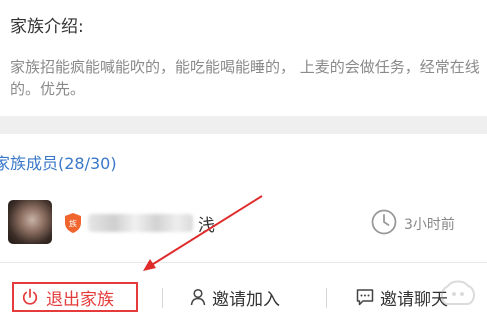 Image resolution: width=487 pixels, height=327 pixels. What do you see at coordinates (198, 297) in the screenshot?
I see `person-icon` at bounding box center [198, 297].